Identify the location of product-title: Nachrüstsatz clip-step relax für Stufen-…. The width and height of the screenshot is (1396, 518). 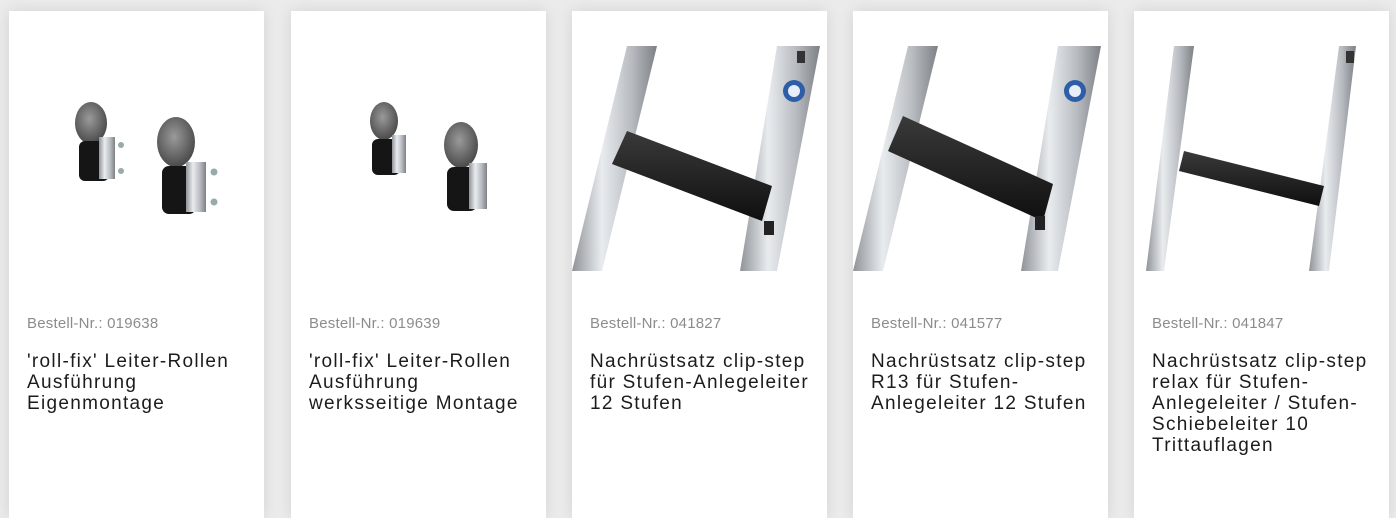
(1264, 403).